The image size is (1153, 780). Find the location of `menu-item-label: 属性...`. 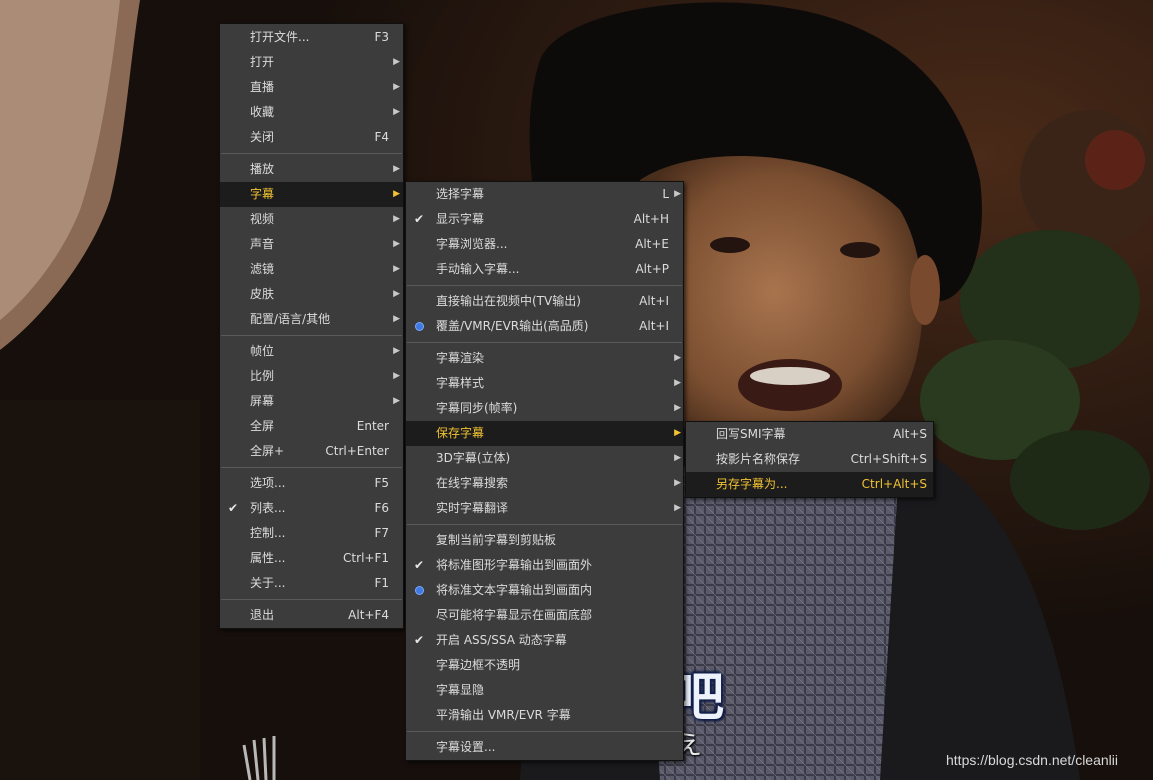

menu-item-label: 属性... is located at coordinates (268, 558).